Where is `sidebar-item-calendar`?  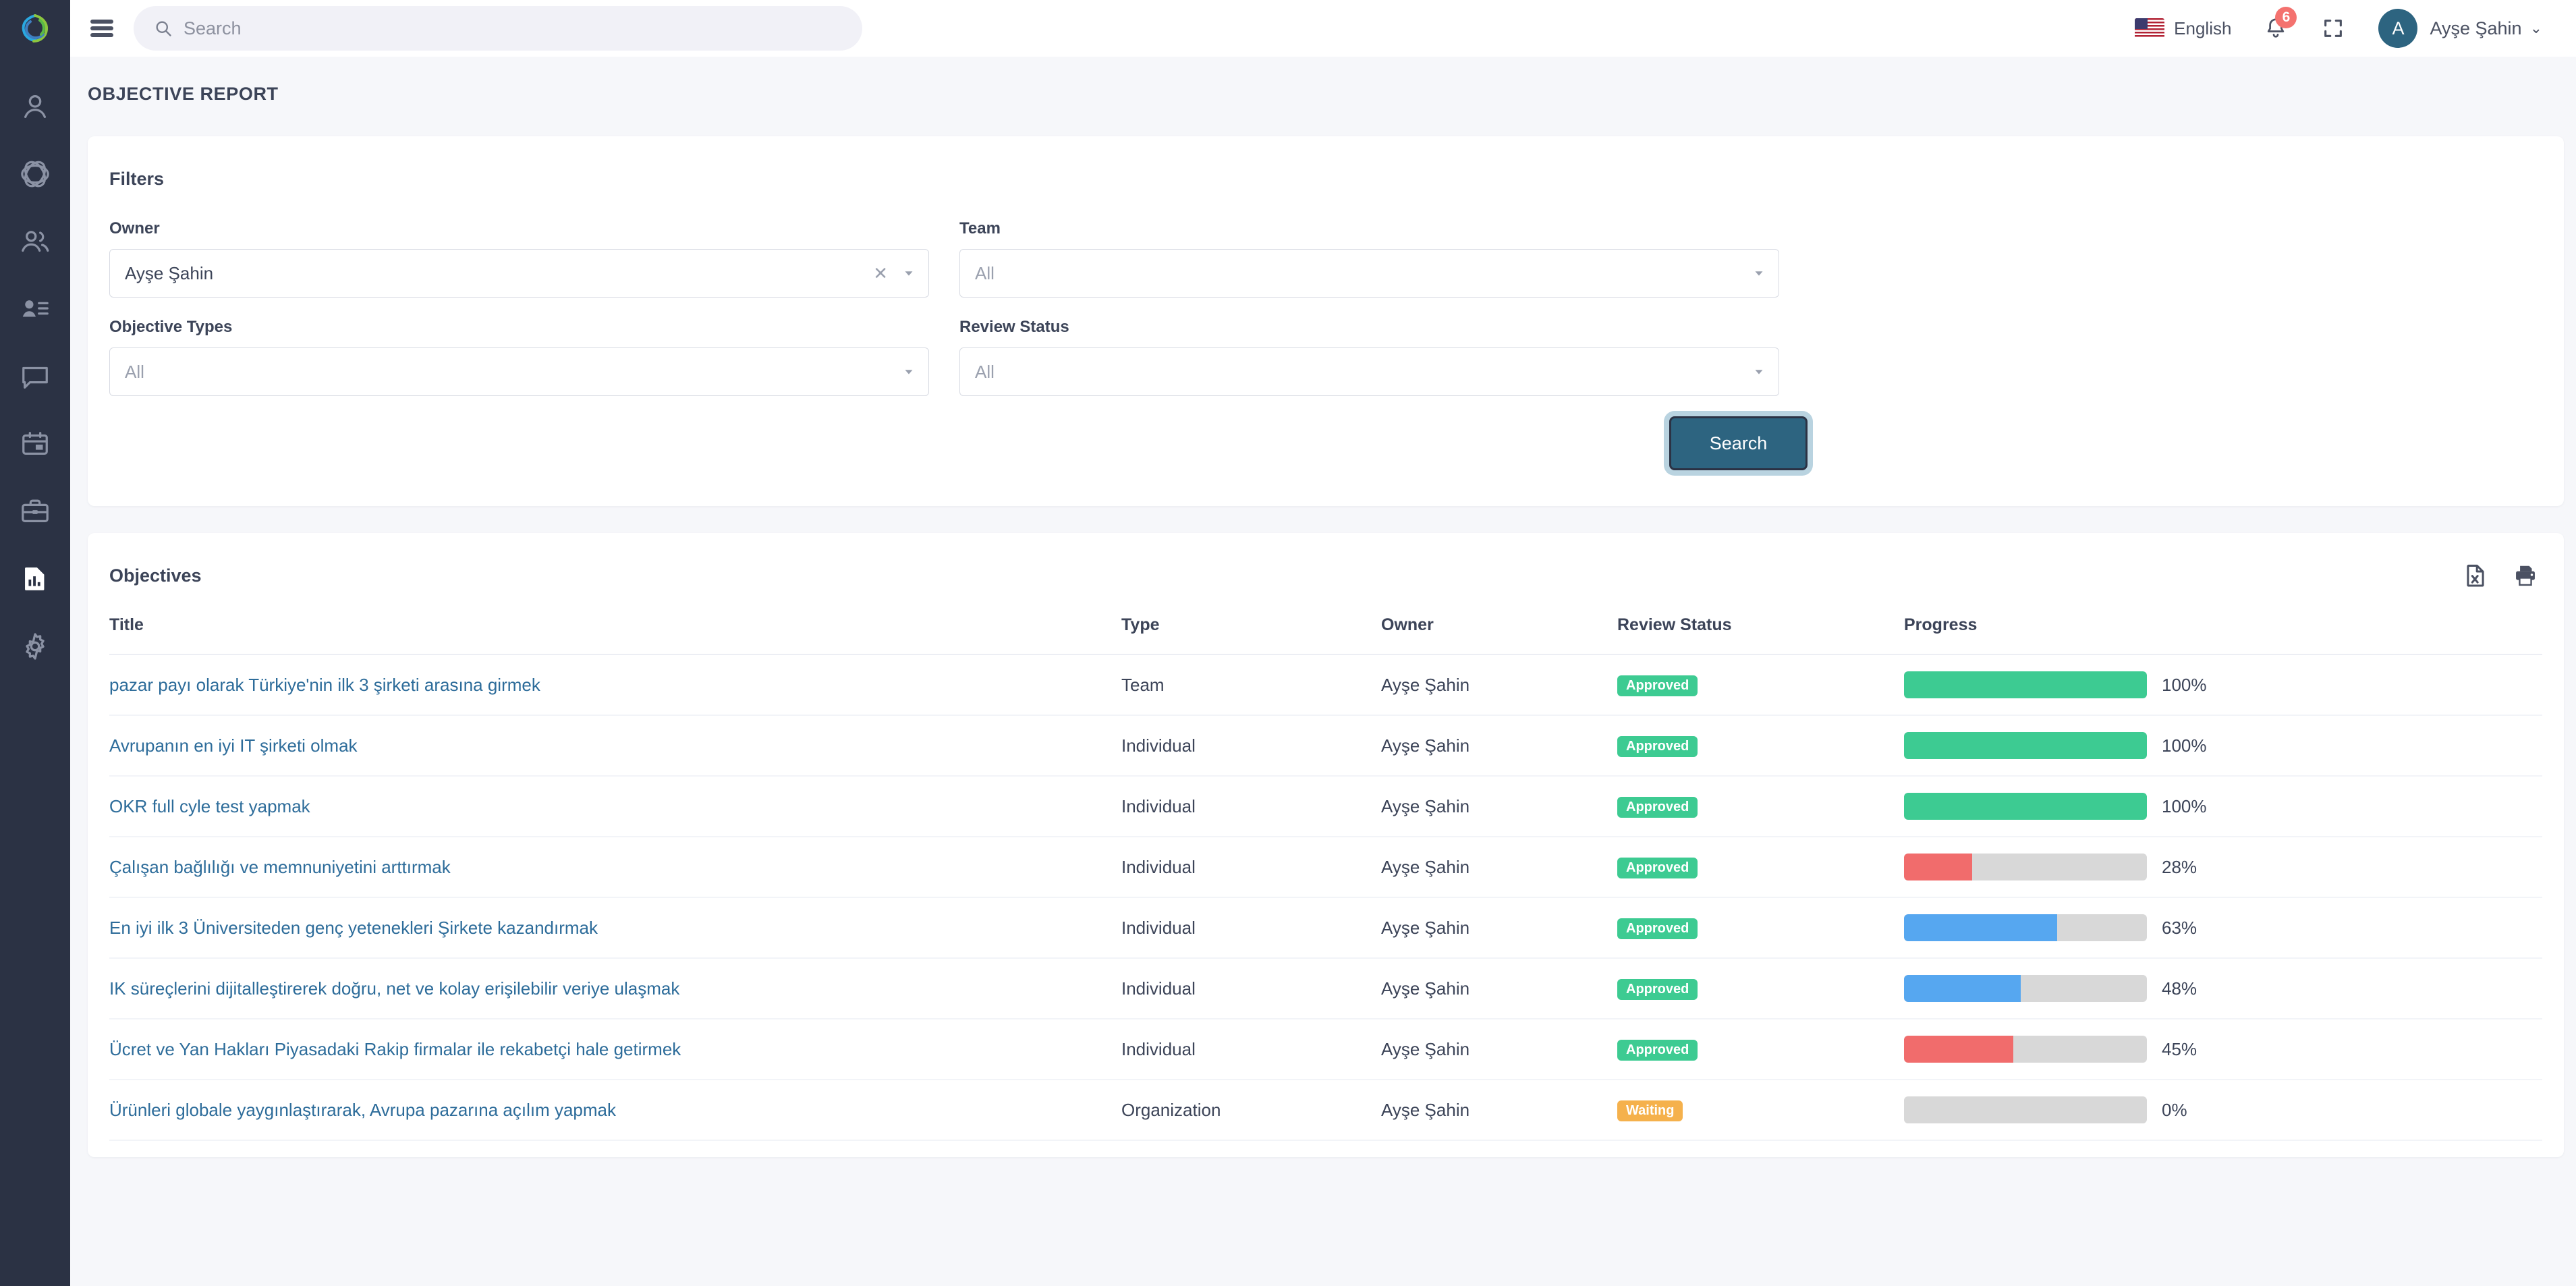 sidebar-item-calendar is located at coordinates (35, 444).